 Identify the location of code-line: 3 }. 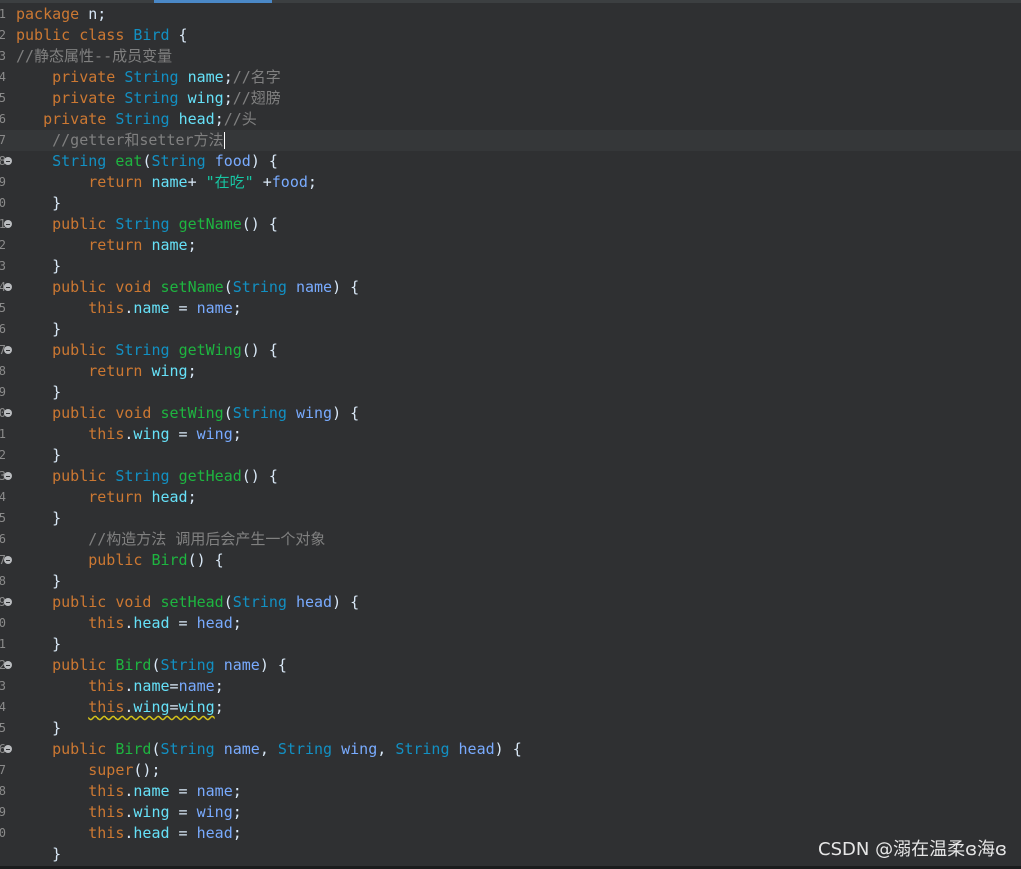
(510, 266).